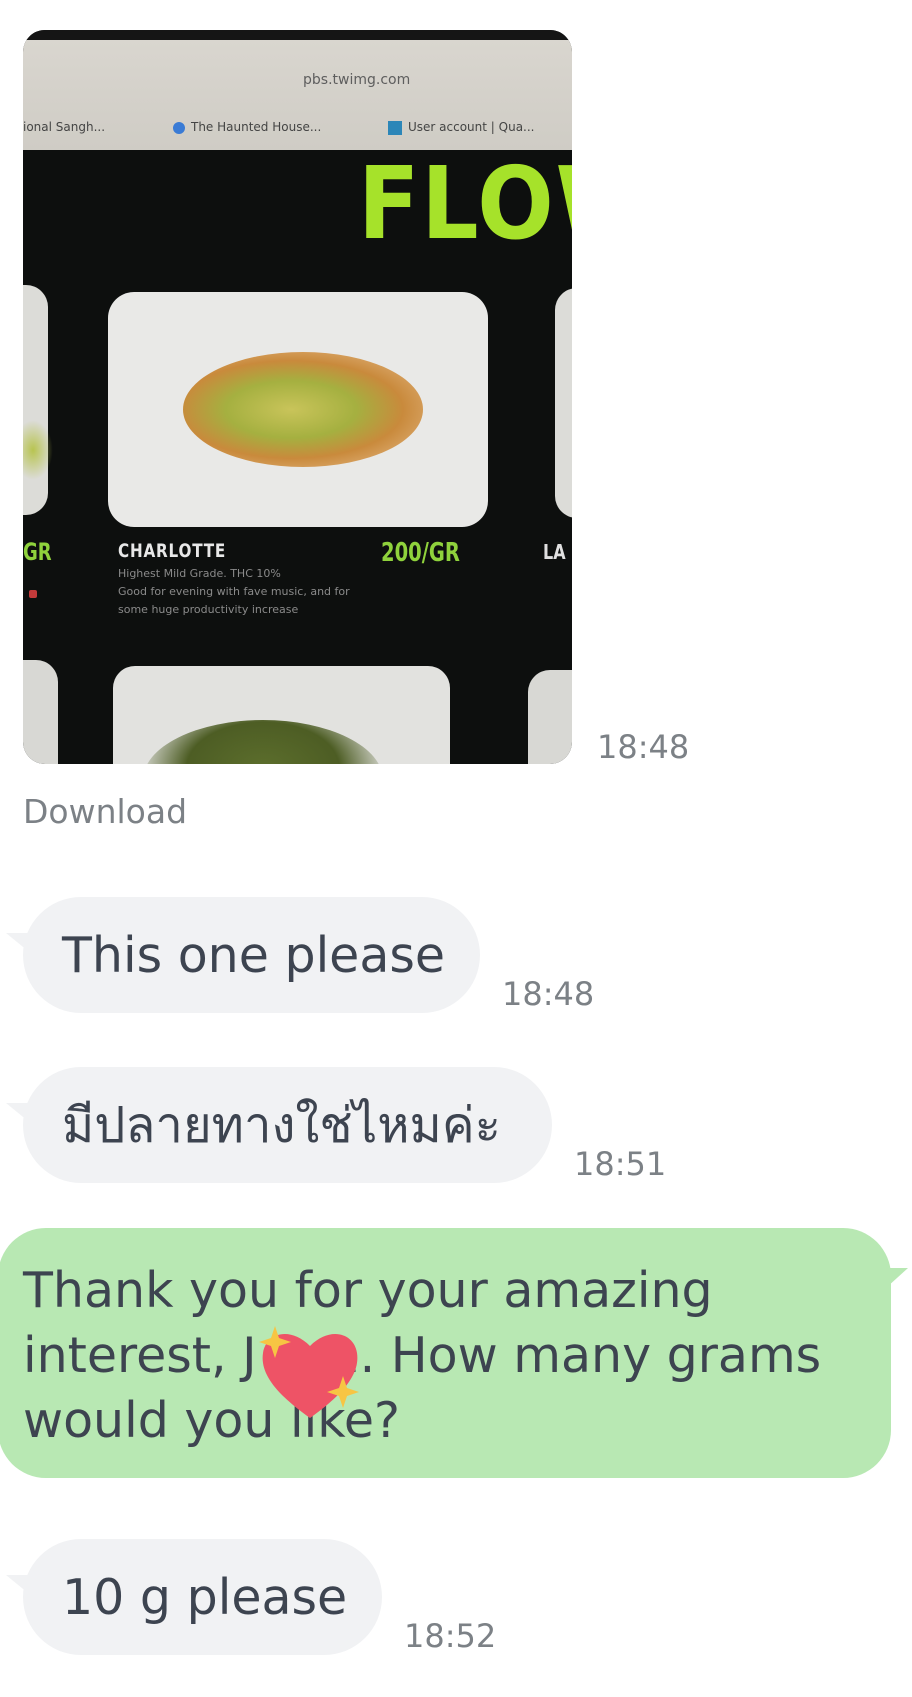 This screenshot has height=1697, width=912. I want to click on message-text: This one please, so click(254, 955).